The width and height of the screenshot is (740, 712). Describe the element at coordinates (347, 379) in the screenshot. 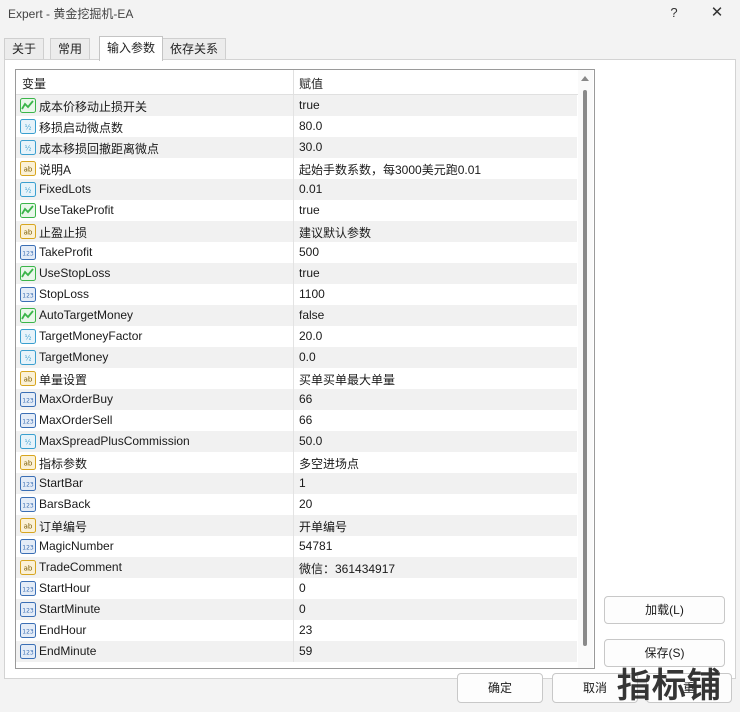

I see `value-cell: 买单买单最大单量` at that location.